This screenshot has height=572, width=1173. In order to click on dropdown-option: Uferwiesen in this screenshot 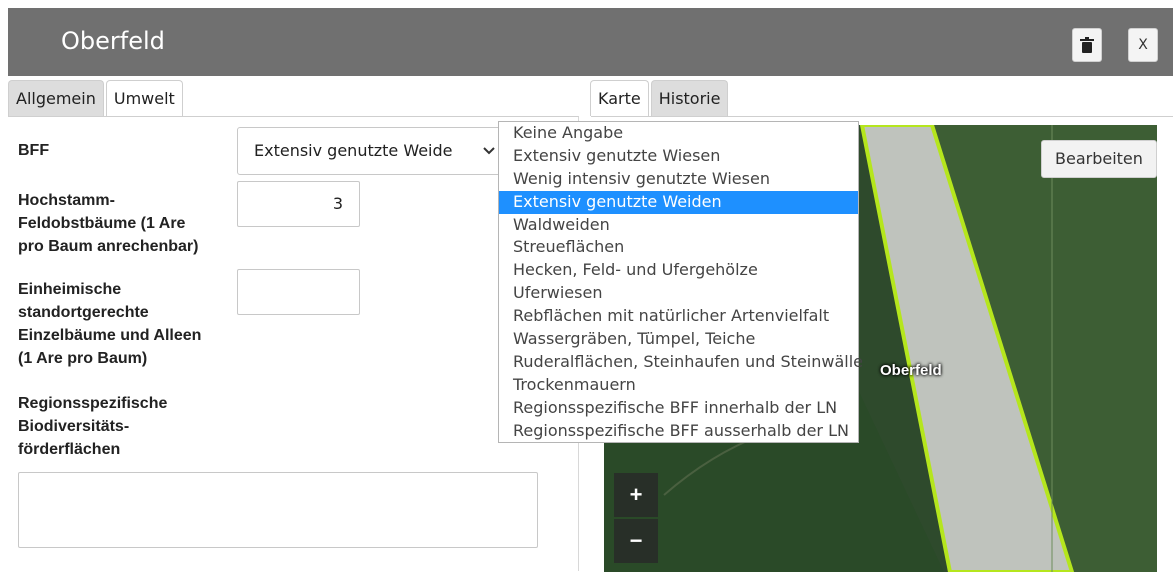, I will do `click(678, 293)`.